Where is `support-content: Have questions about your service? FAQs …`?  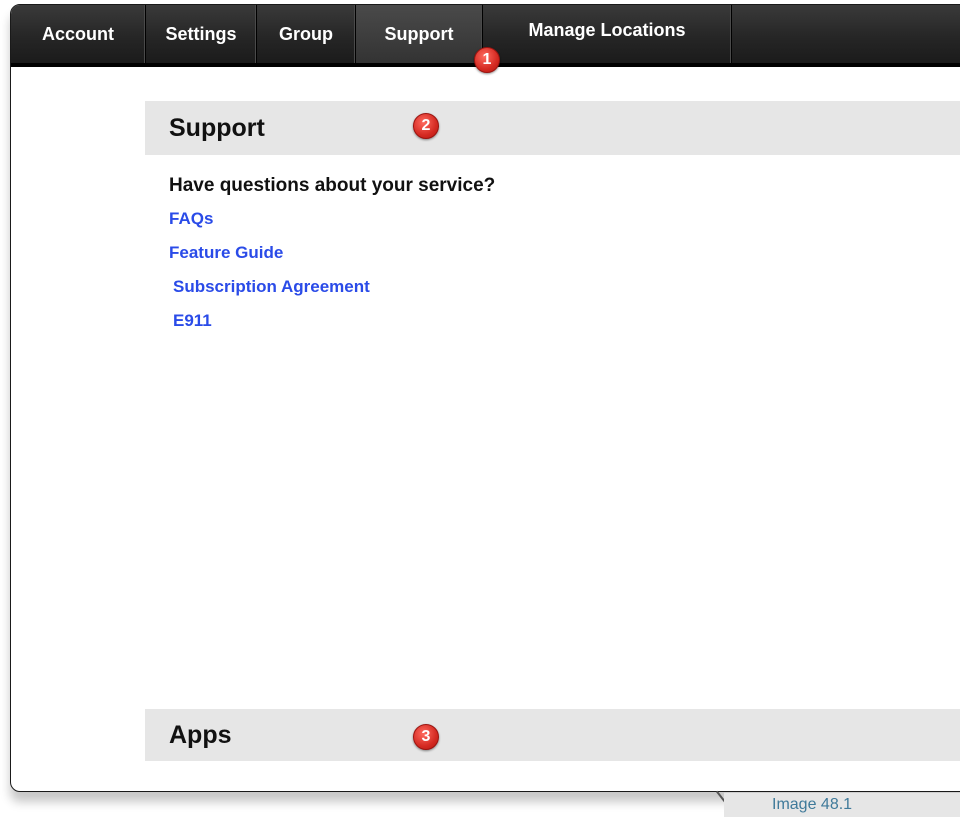
support-content: Have questions about your service? FAQs … is located at coordinates (332, 260).